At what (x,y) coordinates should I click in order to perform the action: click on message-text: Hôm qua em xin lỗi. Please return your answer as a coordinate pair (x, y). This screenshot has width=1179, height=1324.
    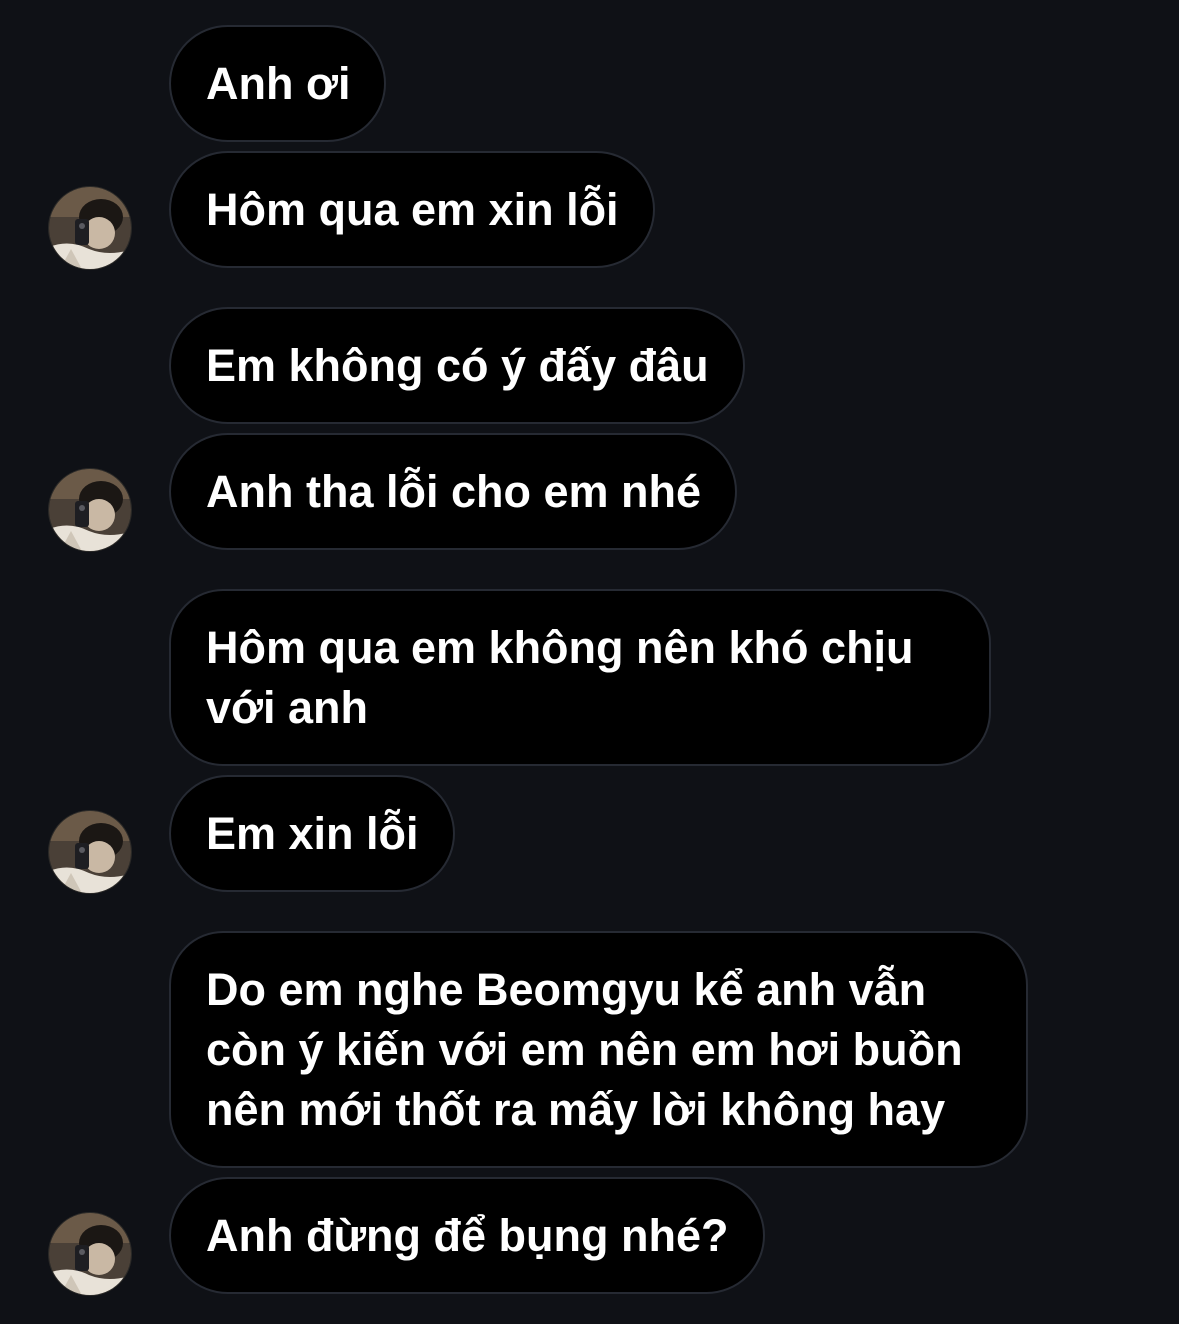
    Looking at the image, I should click on (412, 209).